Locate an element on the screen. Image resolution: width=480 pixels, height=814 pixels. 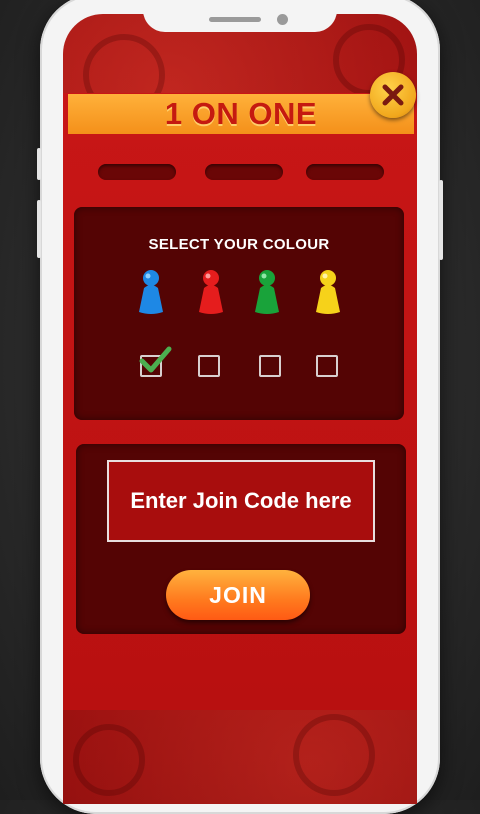
yellow-colour-checkbox is located at coordinates (327, 366).